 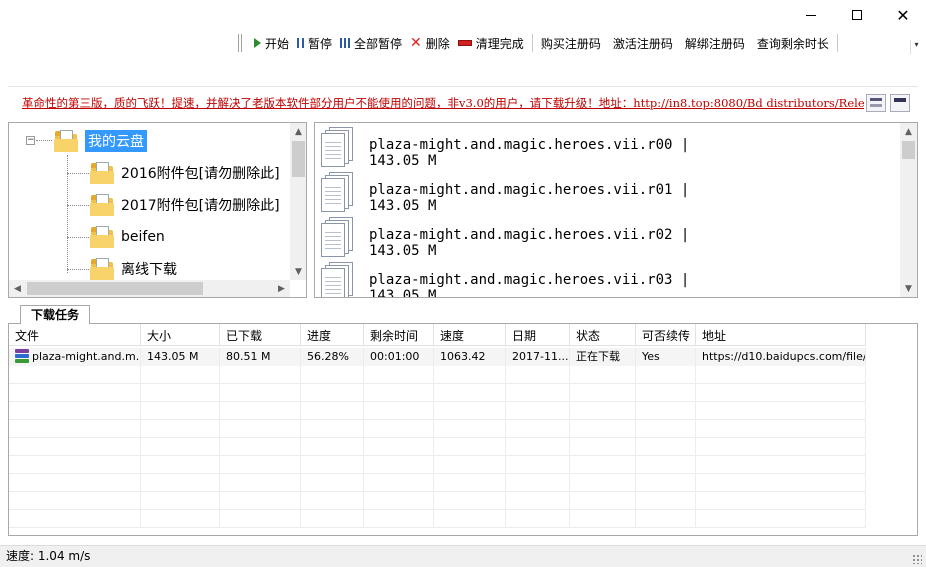 What do you see at coordinates (332, 335) in the screenshot?
I see `column-header-progress: 进度` at bounding box center [332, 335].